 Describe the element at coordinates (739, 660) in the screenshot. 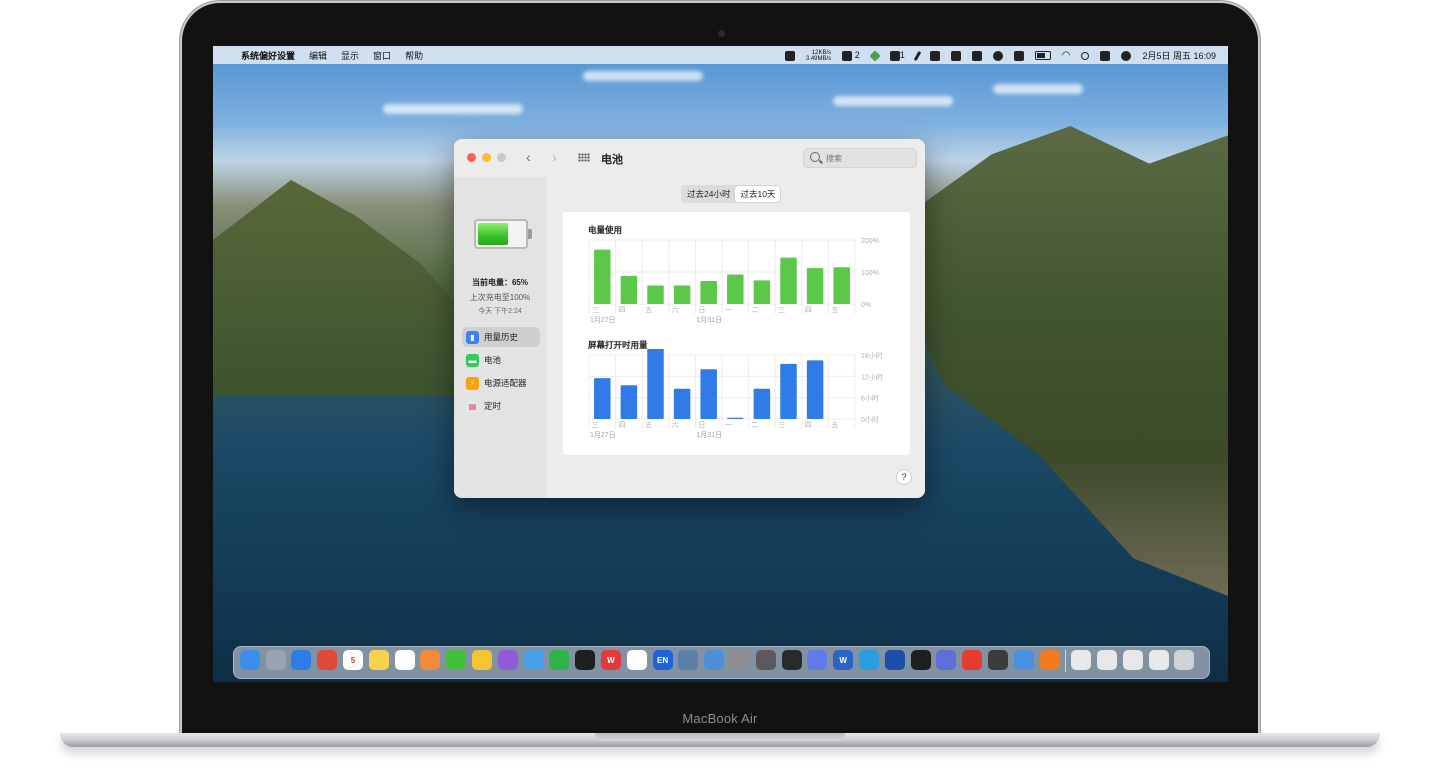

I see `settings-icon` at that location.